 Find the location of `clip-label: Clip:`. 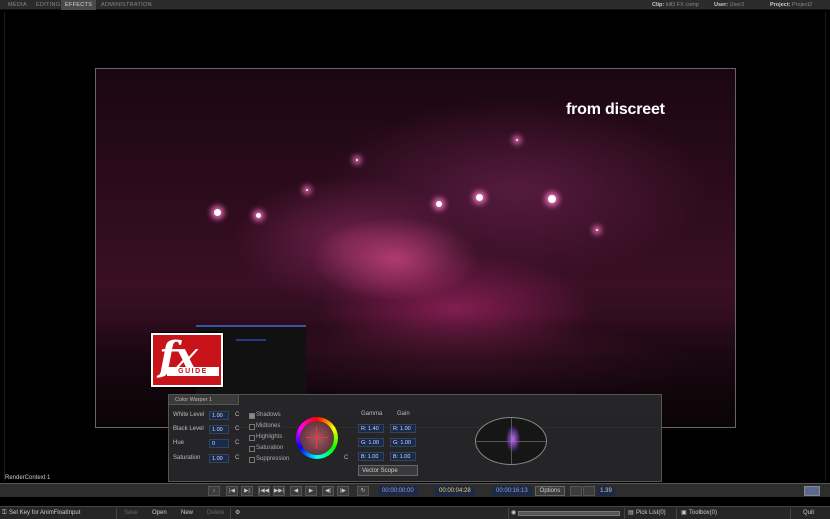

clip-label: Clip: is located at coordinates (658, 5).